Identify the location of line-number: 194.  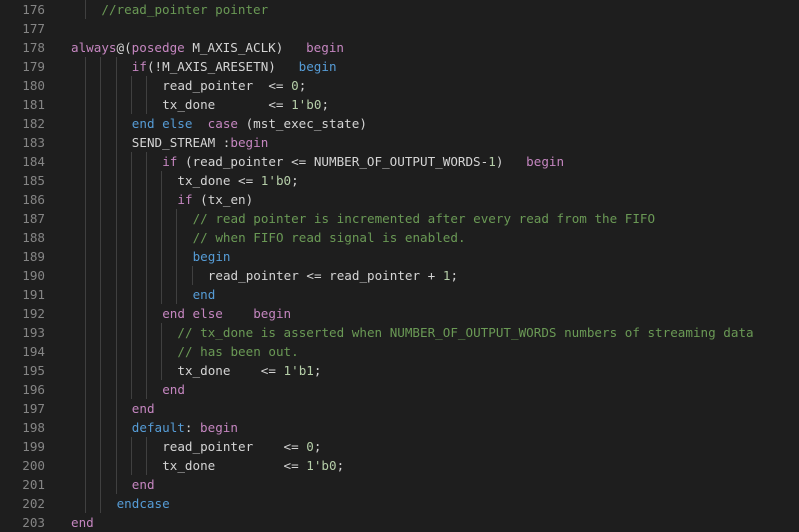
(33, 351).